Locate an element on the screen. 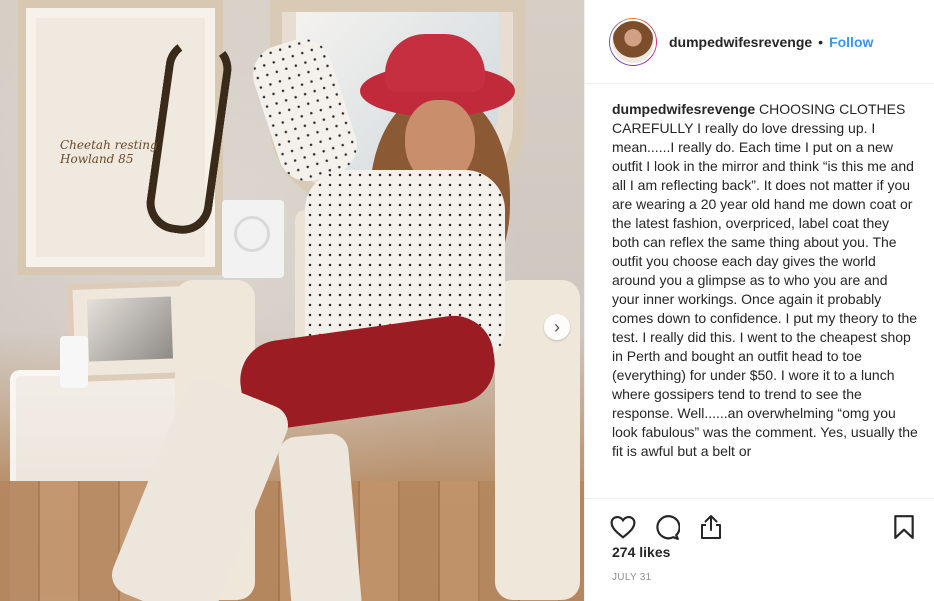  bookmark-icon is located at coordinates (904, 527).